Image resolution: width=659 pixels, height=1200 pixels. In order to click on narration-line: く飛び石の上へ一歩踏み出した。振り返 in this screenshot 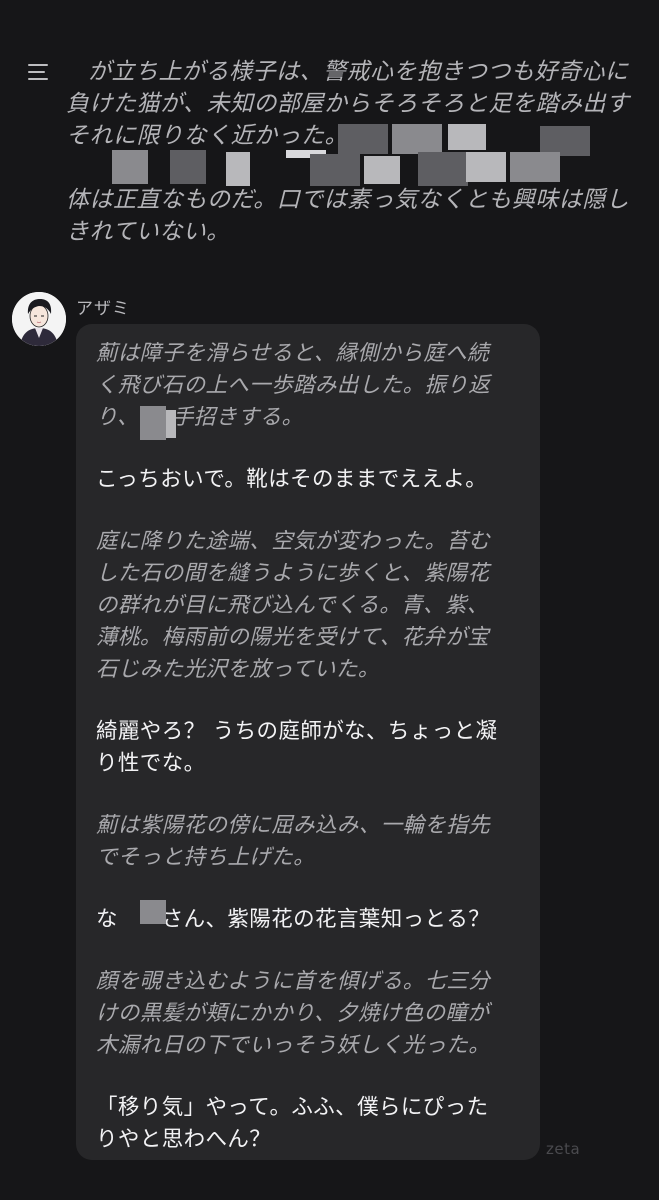, I will do `click(293, 385)`.